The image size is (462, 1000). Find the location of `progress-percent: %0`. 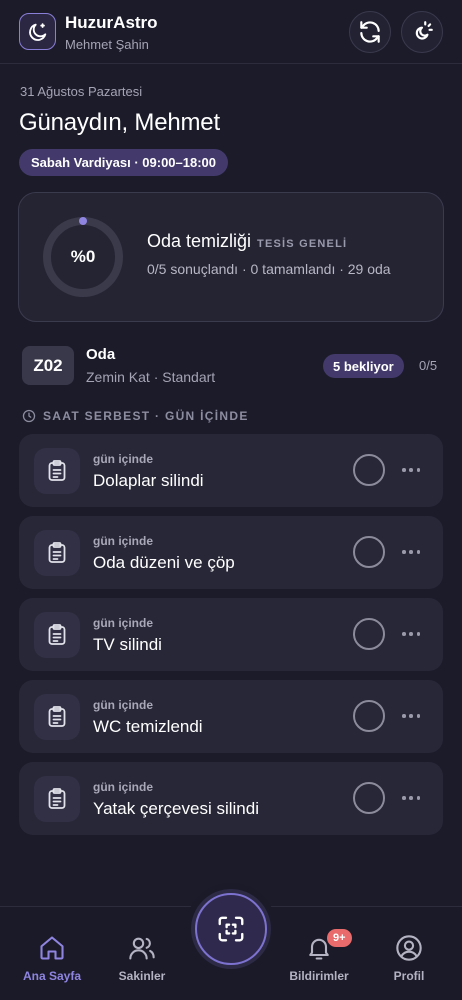

progress-percent: %0 is located at coordinates (83, 256).